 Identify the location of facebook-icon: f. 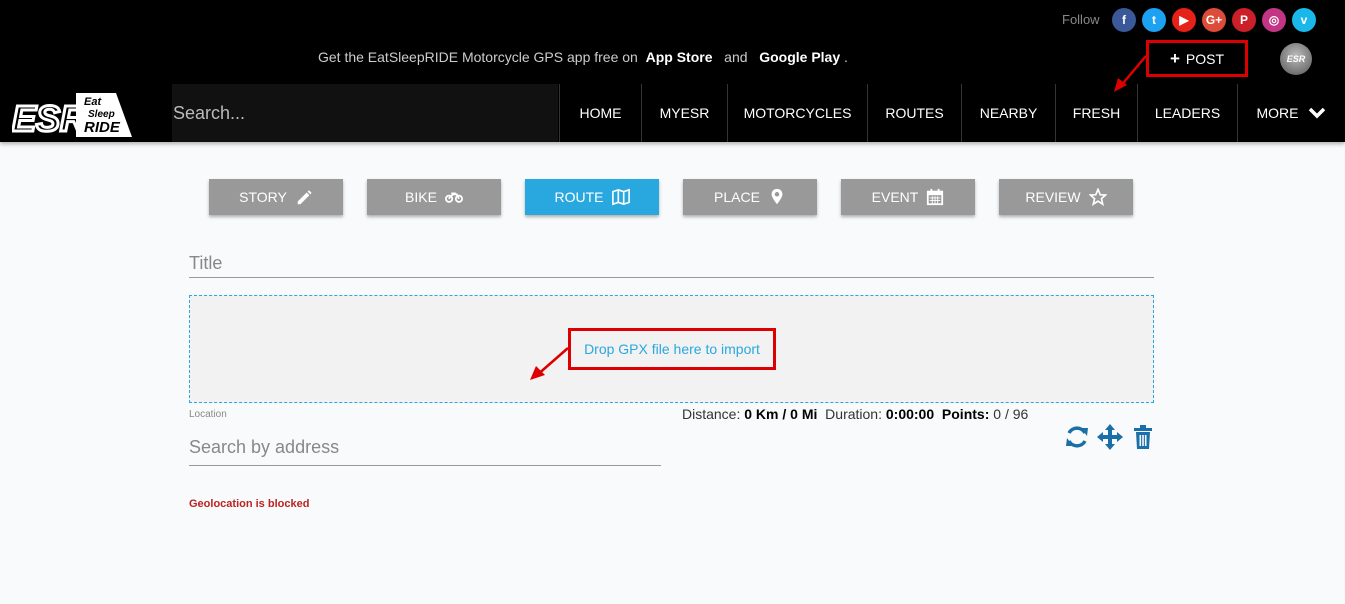
(1124, 20).